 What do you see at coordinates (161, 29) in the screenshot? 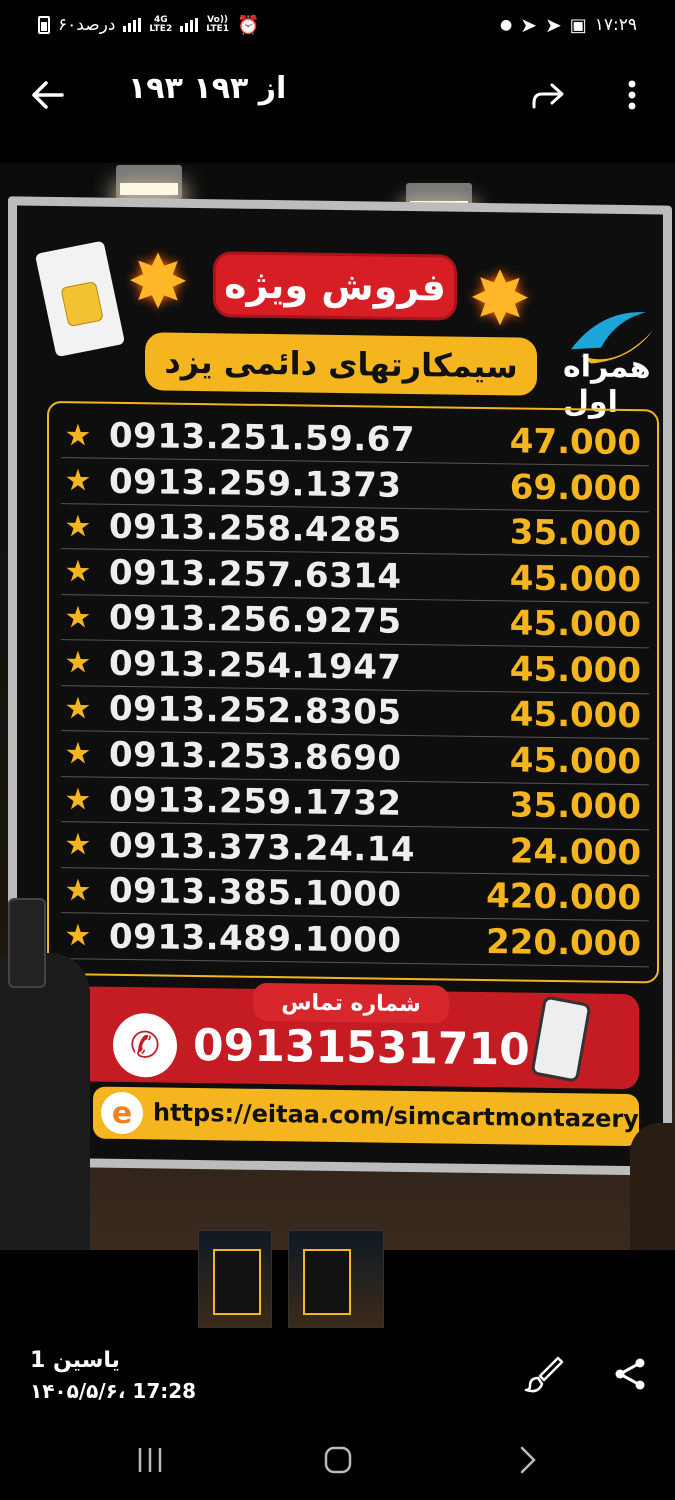
I see `network-1-sub: LTE2` at bounding box center [161, 29].